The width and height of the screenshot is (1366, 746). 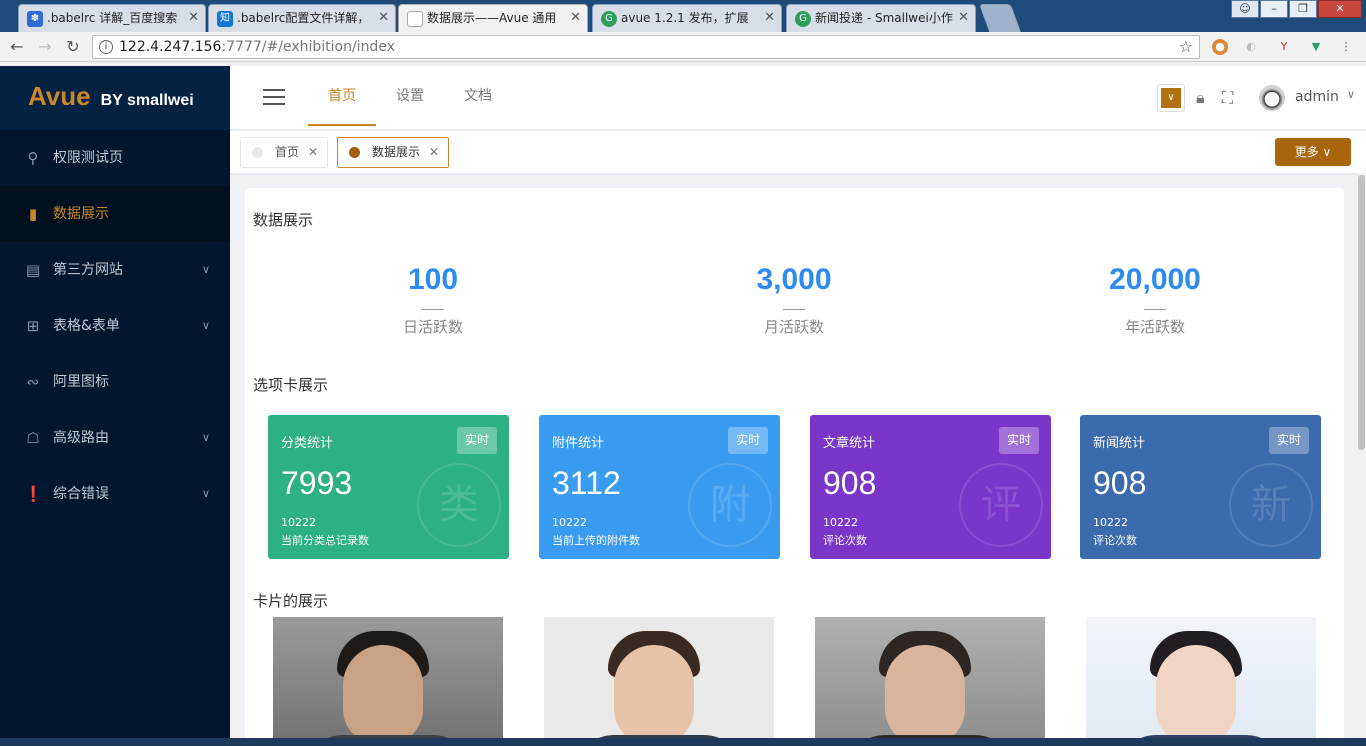 What do you see at coordinates (930, 487) in the screenshot?
I see `stat-card-article: 文章统计 实时 908 10222 评论次数 评` at bounding box center [930, 487].